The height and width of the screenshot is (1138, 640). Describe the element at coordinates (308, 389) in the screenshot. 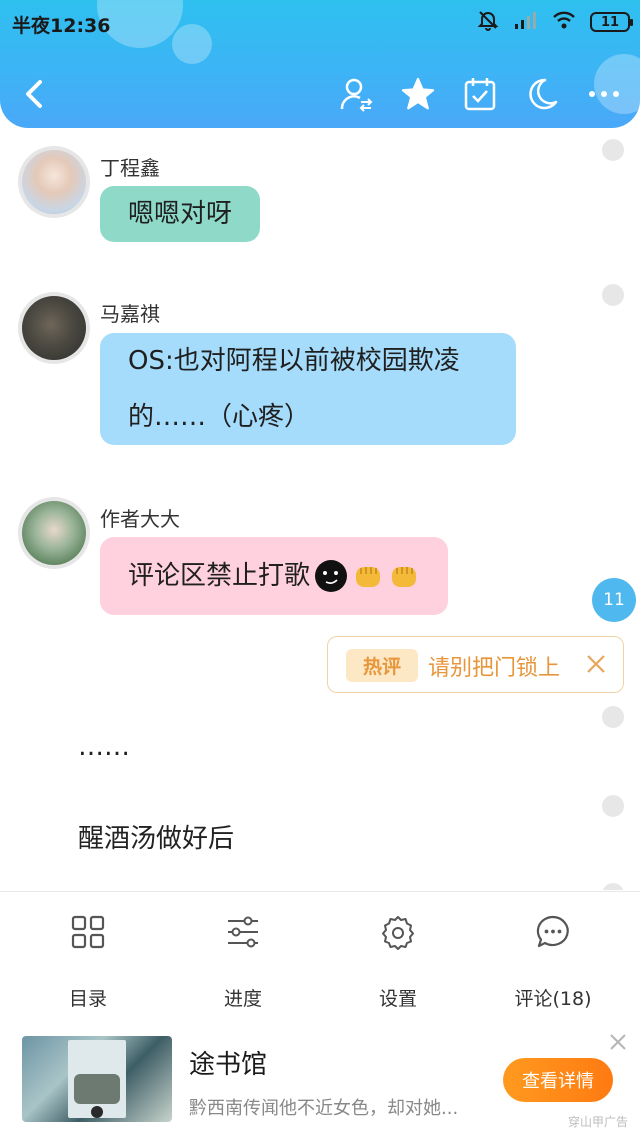

I see `message-bubble: OS:也对阿程以前被校园欺凌 的……（心疼）` at that location.